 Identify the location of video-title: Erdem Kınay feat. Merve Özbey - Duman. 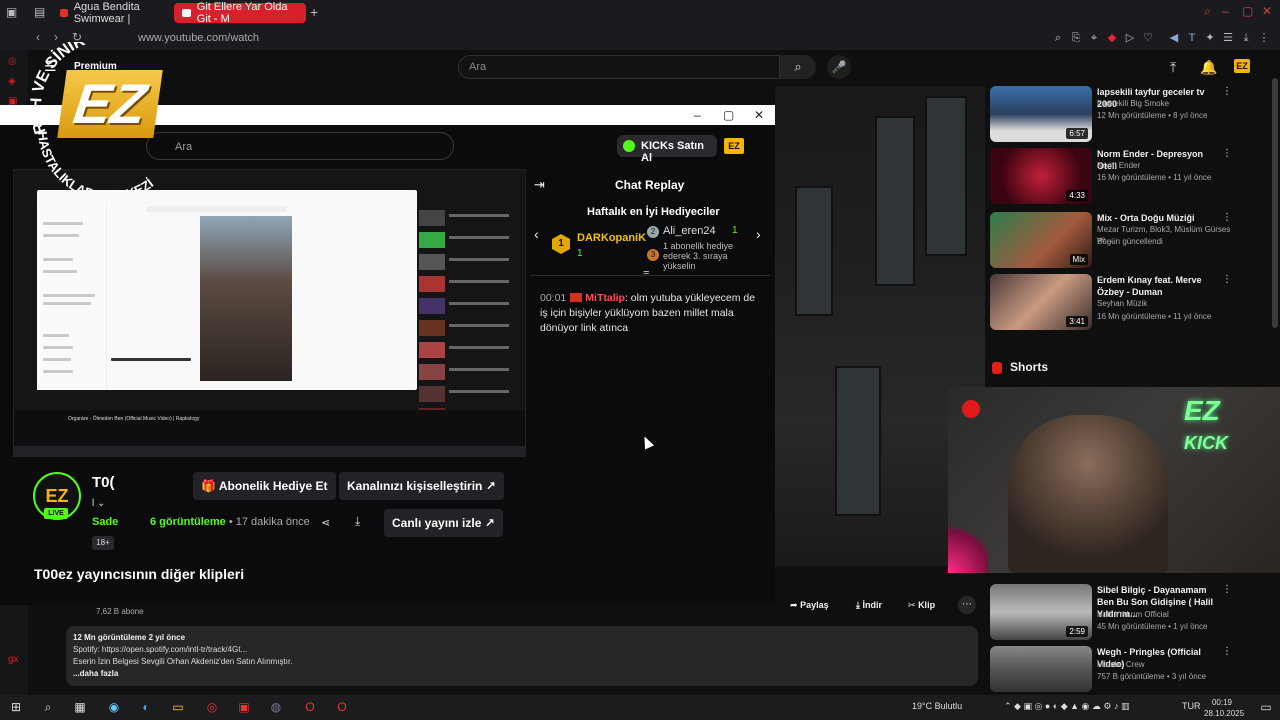
(1159, 286).